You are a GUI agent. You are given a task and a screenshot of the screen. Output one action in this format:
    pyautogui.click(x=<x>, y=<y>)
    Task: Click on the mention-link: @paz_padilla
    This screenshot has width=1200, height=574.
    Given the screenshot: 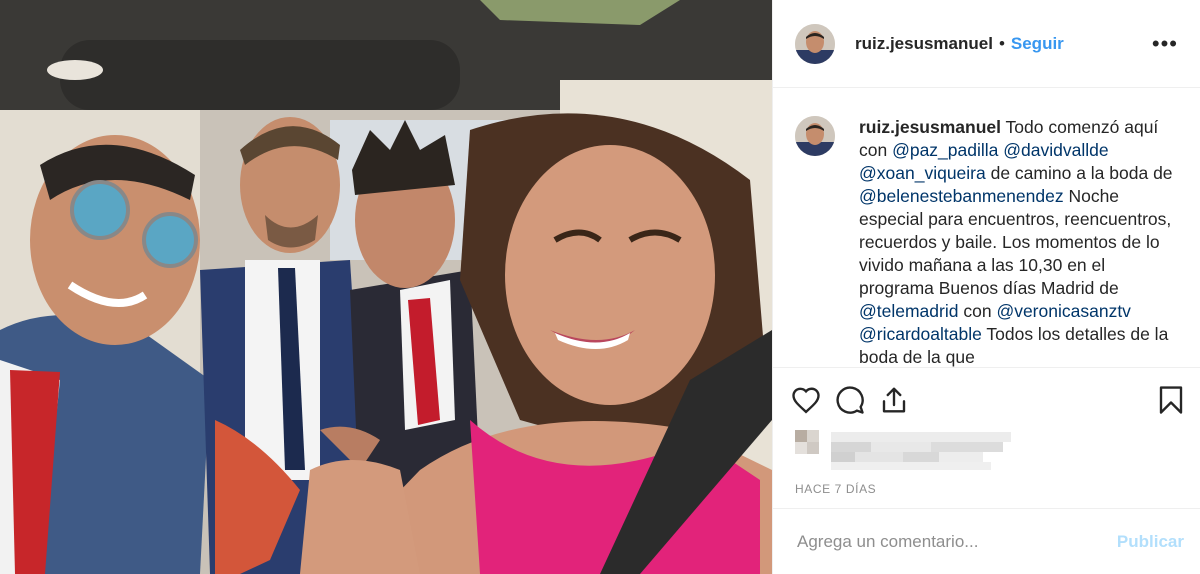 What is the action you would take?
    pyautogui.click(x=945, y=150)
    